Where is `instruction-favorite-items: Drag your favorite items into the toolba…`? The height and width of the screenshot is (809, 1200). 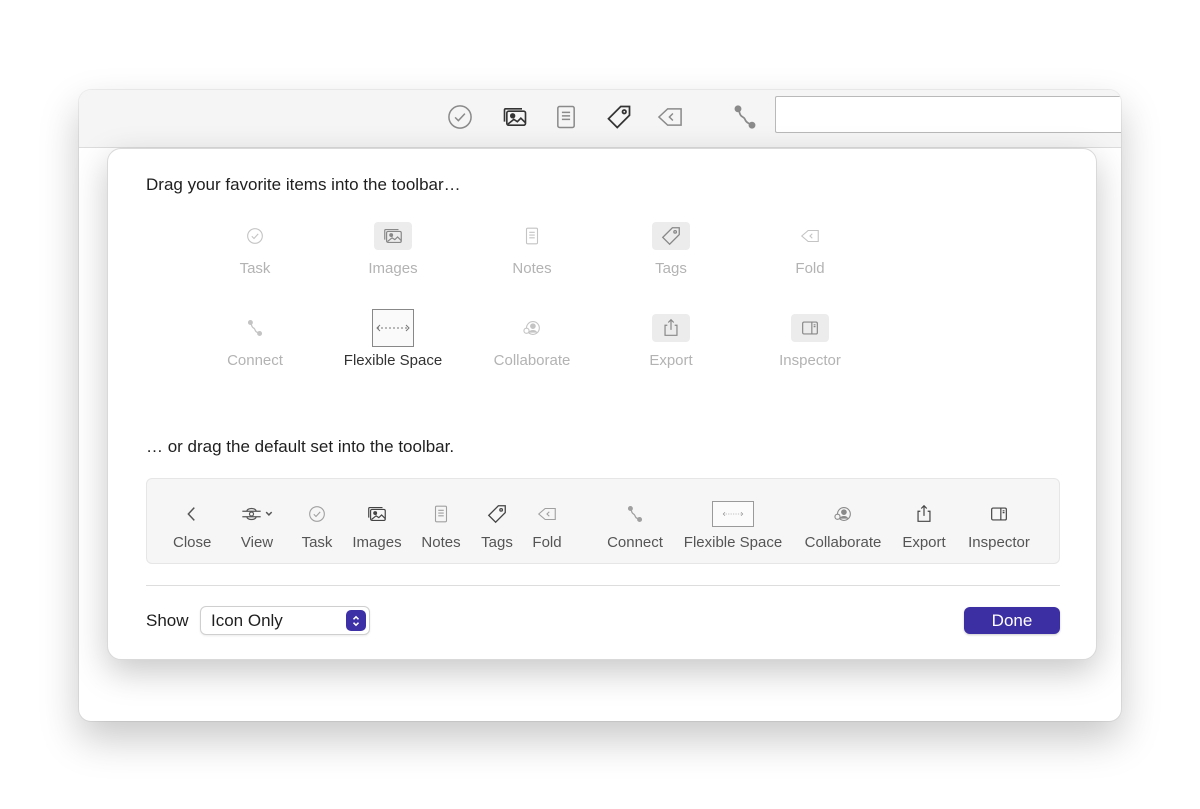 instruction-favorite-items: Drag your favorite items into the toolba… is located at coordinates (303, 184).